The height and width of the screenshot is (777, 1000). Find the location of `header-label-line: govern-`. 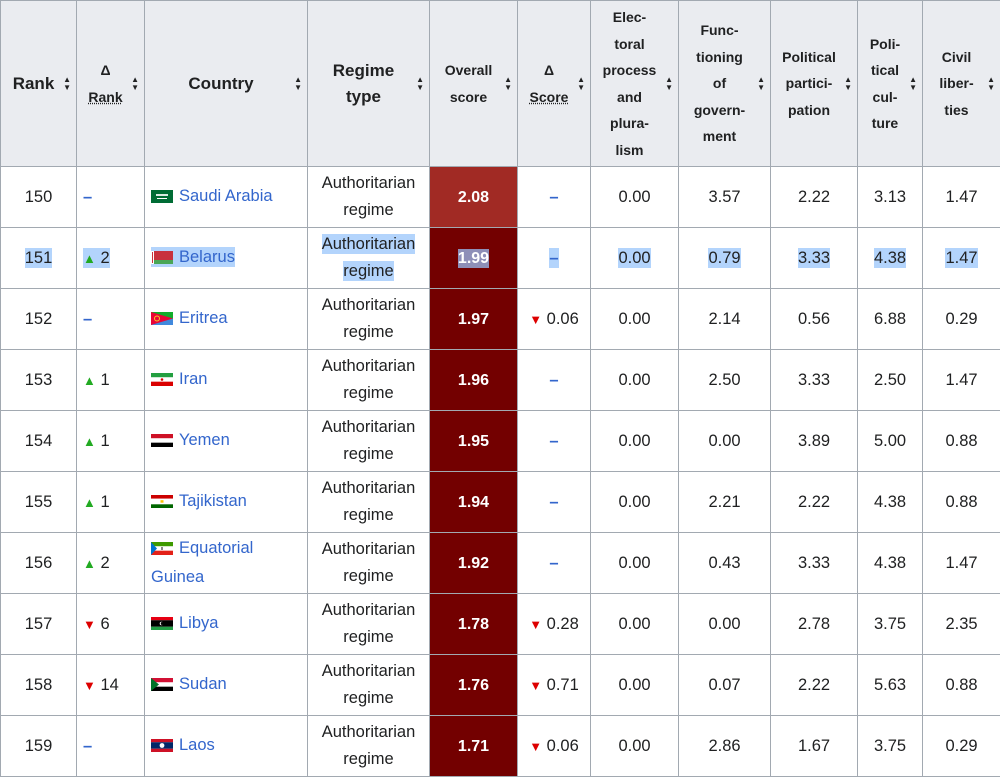

header-label-line: govern- is located at coordinates (719, 110).